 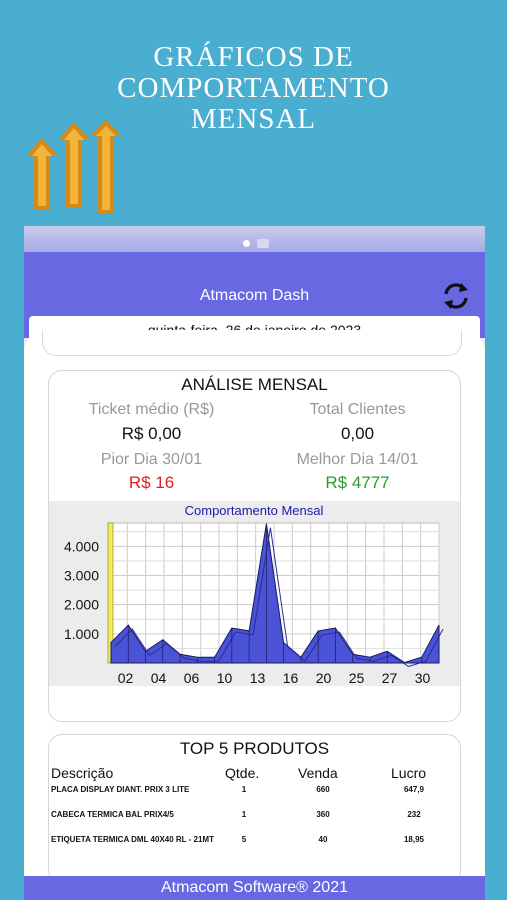 I want to click on promo-title-line-1: GRÁFICOS DE, so click(x=253, y=57).